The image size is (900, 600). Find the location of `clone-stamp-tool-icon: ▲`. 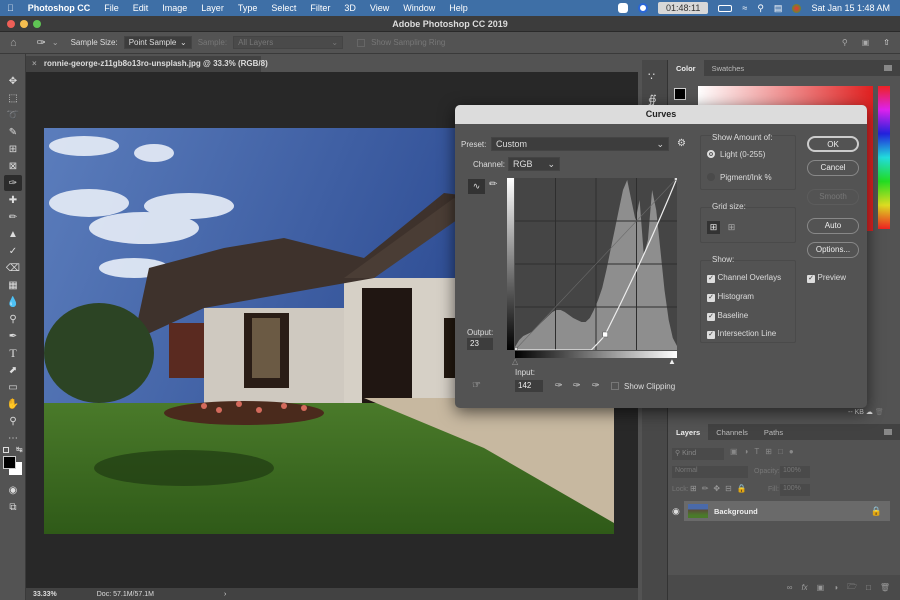

clone-stamp-tool-icon: ▲ is located at coordinates (13, 234).